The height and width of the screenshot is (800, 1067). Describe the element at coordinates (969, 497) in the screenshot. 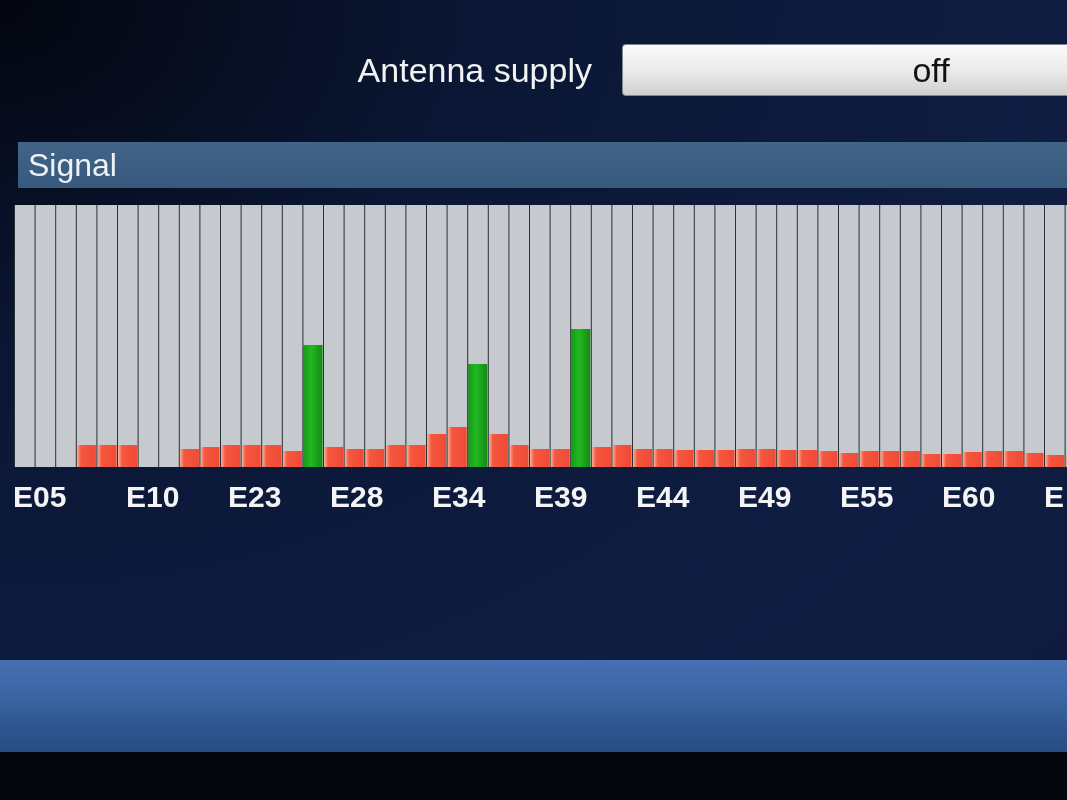

I see `channel-label: E60` at that location.